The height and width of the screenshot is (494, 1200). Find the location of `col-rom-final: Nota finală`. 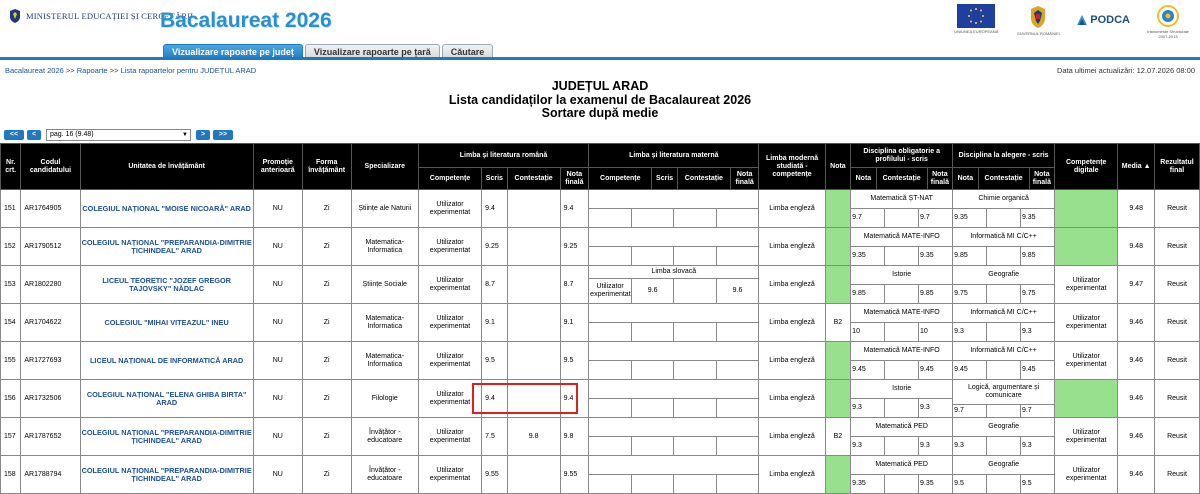

col-rom-final: Nota finală is located at coordinates (574, 178).